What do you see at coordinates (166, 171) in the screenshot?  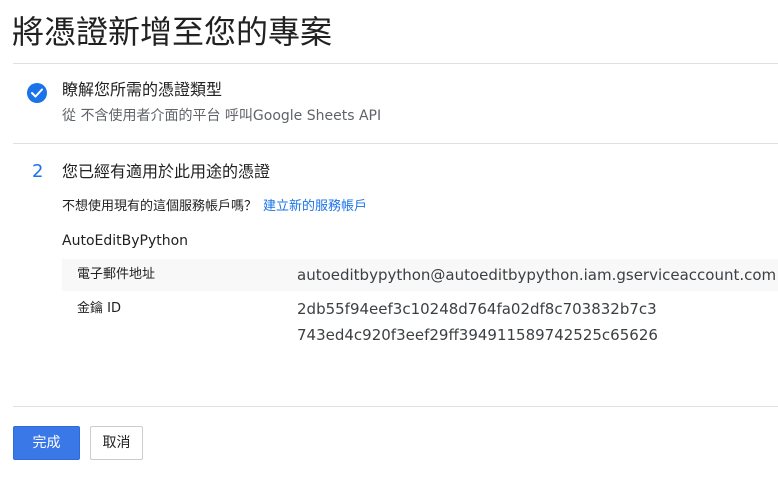 I see `step2-title: 您已經有適用於此用途的憑證` at bounding box center [166, 171].